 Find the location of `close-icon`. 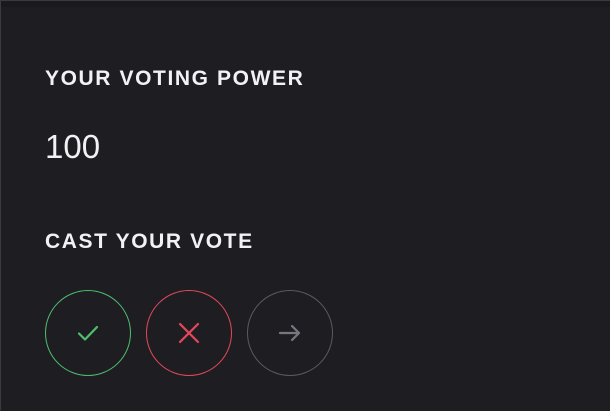

close-icon is located at coordinates (189, 333).